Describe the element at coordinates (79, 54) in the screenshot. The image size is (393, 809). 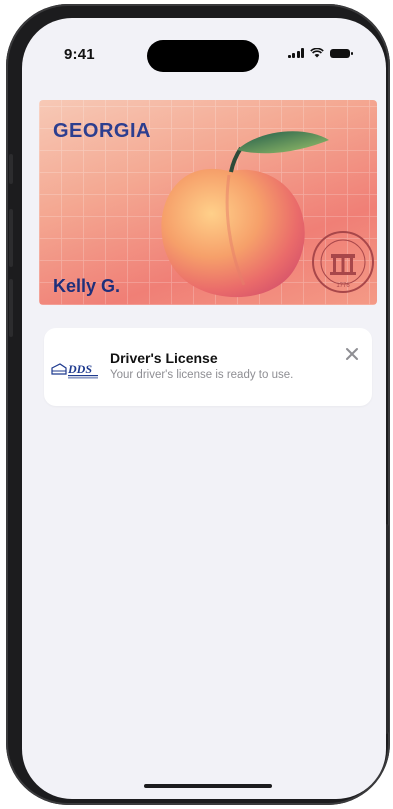
I see `status-time: 9:41` at that location.